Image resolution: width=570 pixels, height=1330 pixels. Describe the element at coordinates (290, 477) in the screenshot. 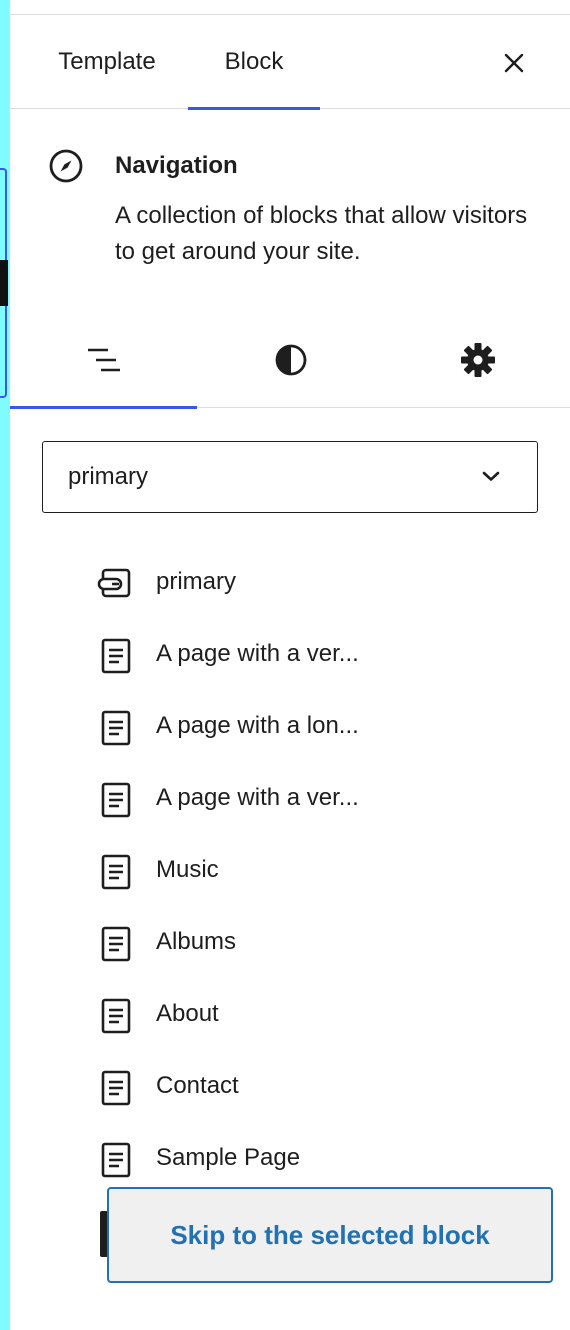

I see `menu-select: primary` at that location.